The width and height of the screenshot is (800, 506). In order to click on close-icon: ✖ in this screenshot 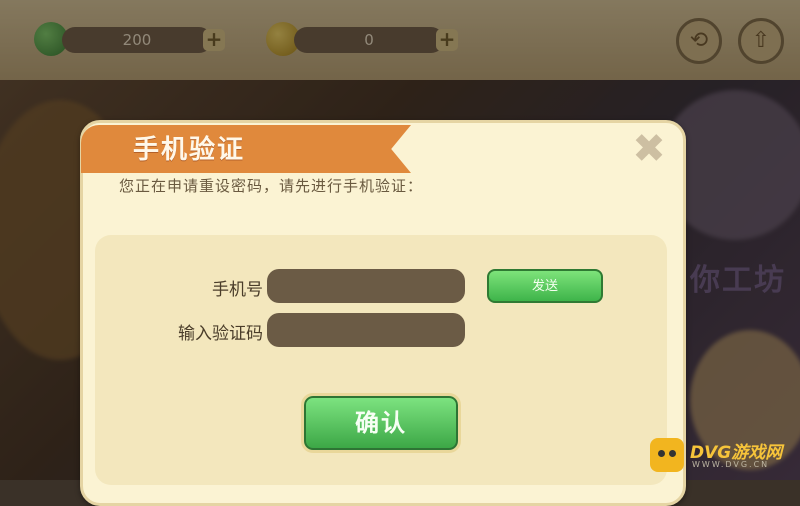, I will do `click(649, 149)`.